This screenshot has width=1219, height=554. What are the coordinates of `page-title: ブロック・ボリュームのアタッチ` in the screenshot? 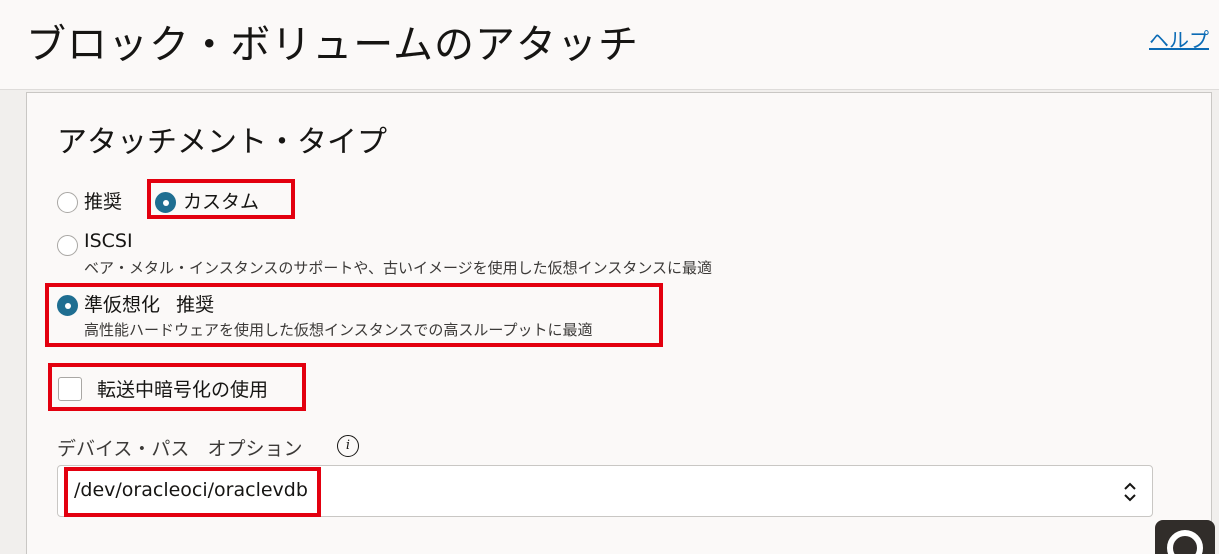 It's located at (332, 45).